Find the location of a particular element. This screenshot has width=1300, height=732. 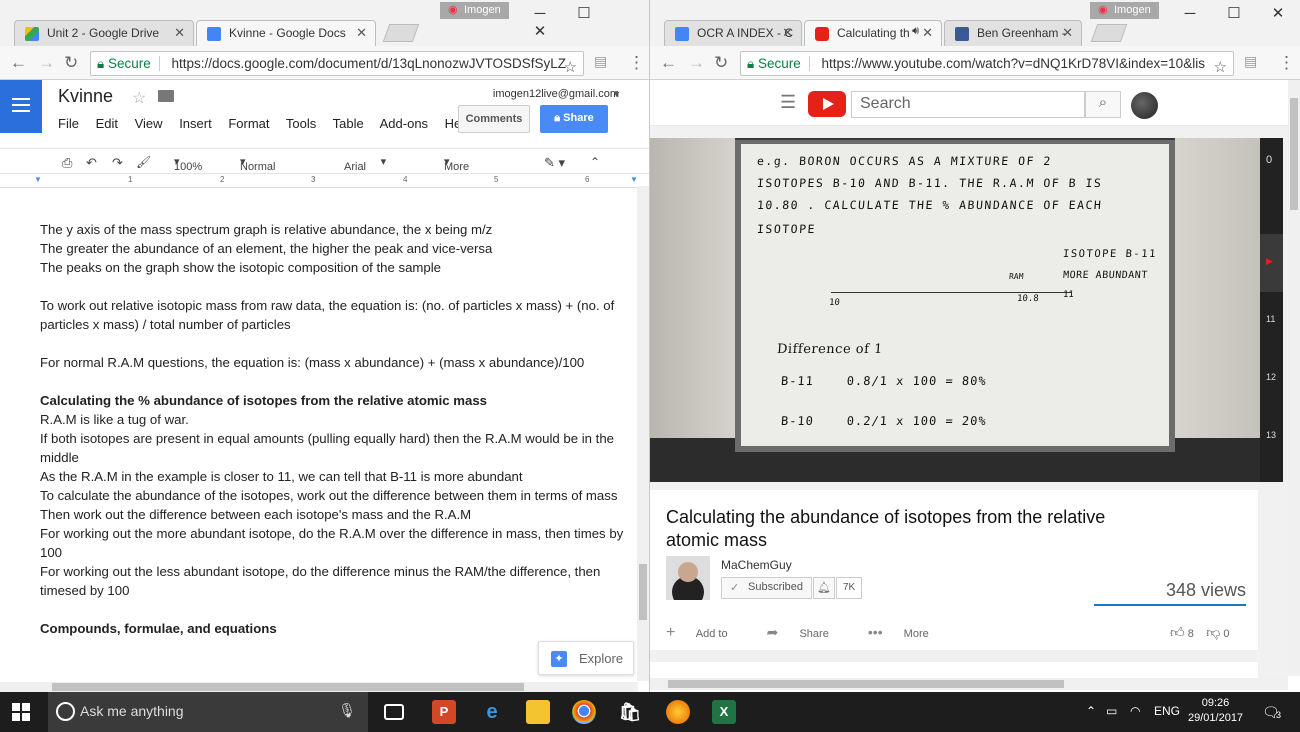

menu-format: Format is located at coordinates (248, 123).